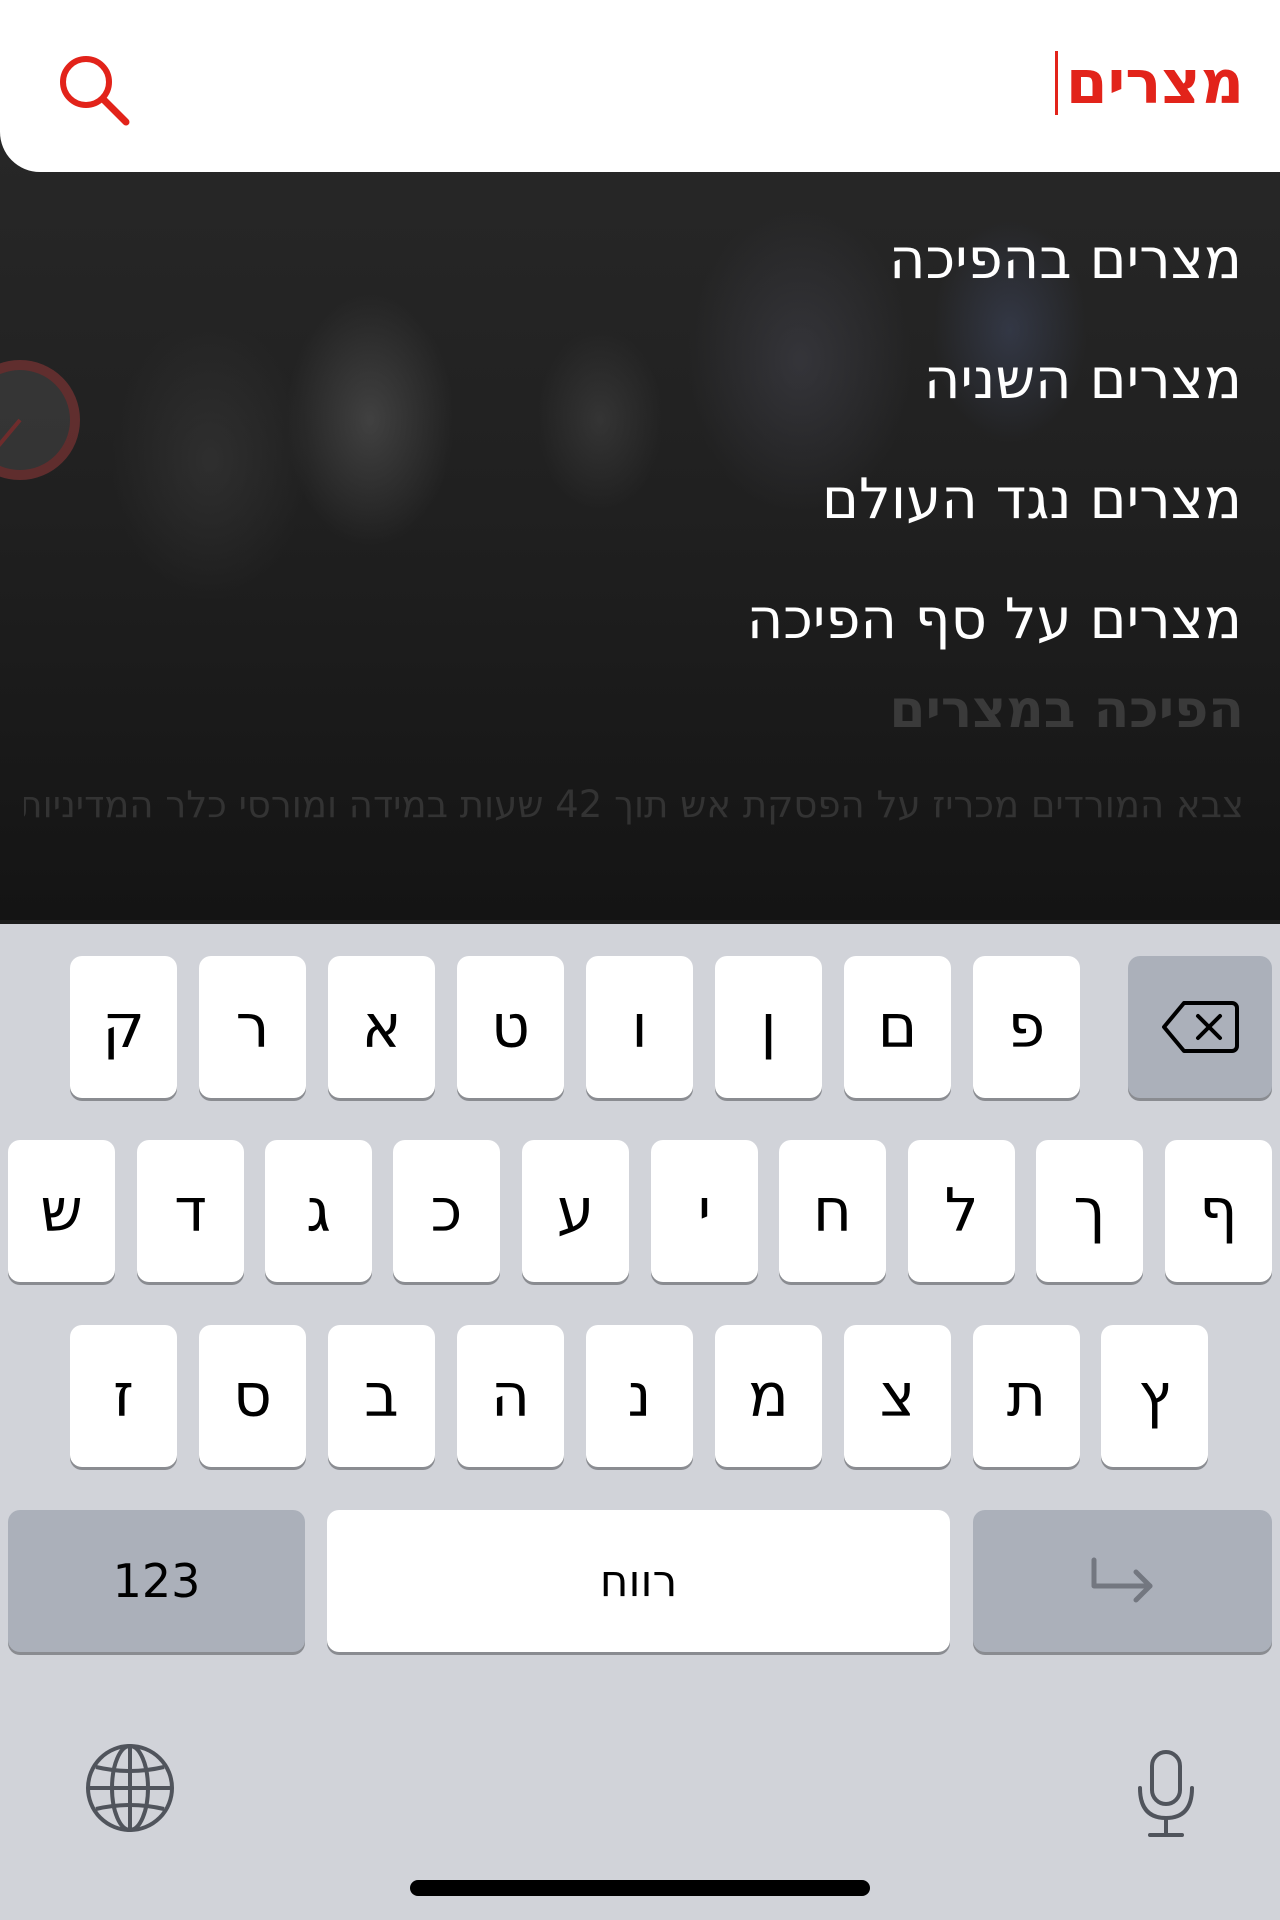  I want to click on suggestion-item: מצרים בהפיכה, so click(692, 280).